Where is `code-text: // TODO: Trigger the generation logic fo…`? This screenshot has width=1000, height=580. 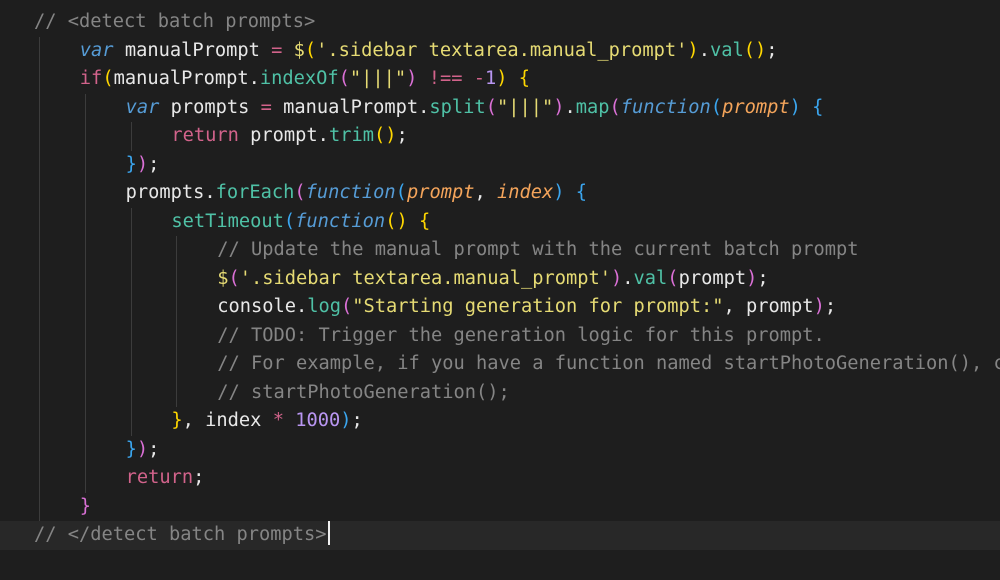
code-text: // TODO: Trigger the generation logic fo… is located at coordinates (521, 336).